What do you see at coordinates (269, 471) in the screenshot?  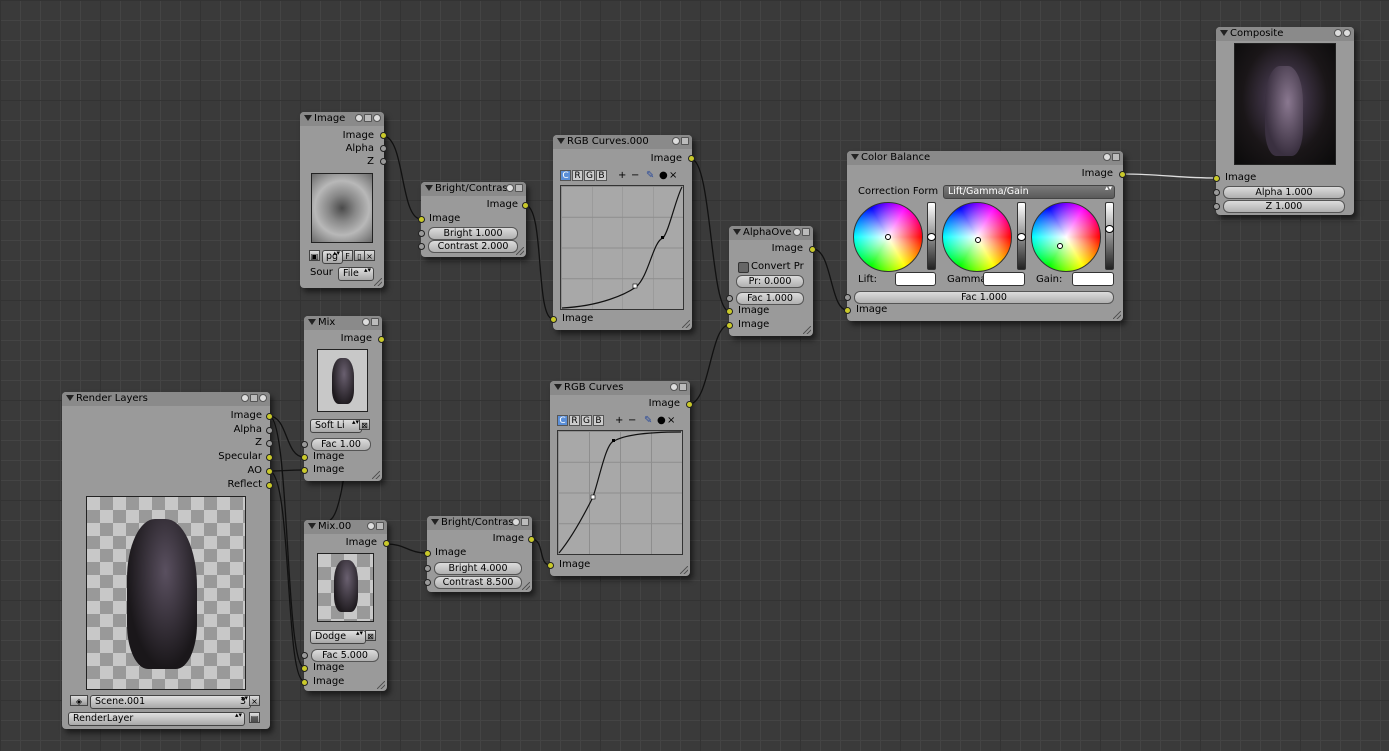 I see `output-socket-ao` at bounding box center [269, 471].